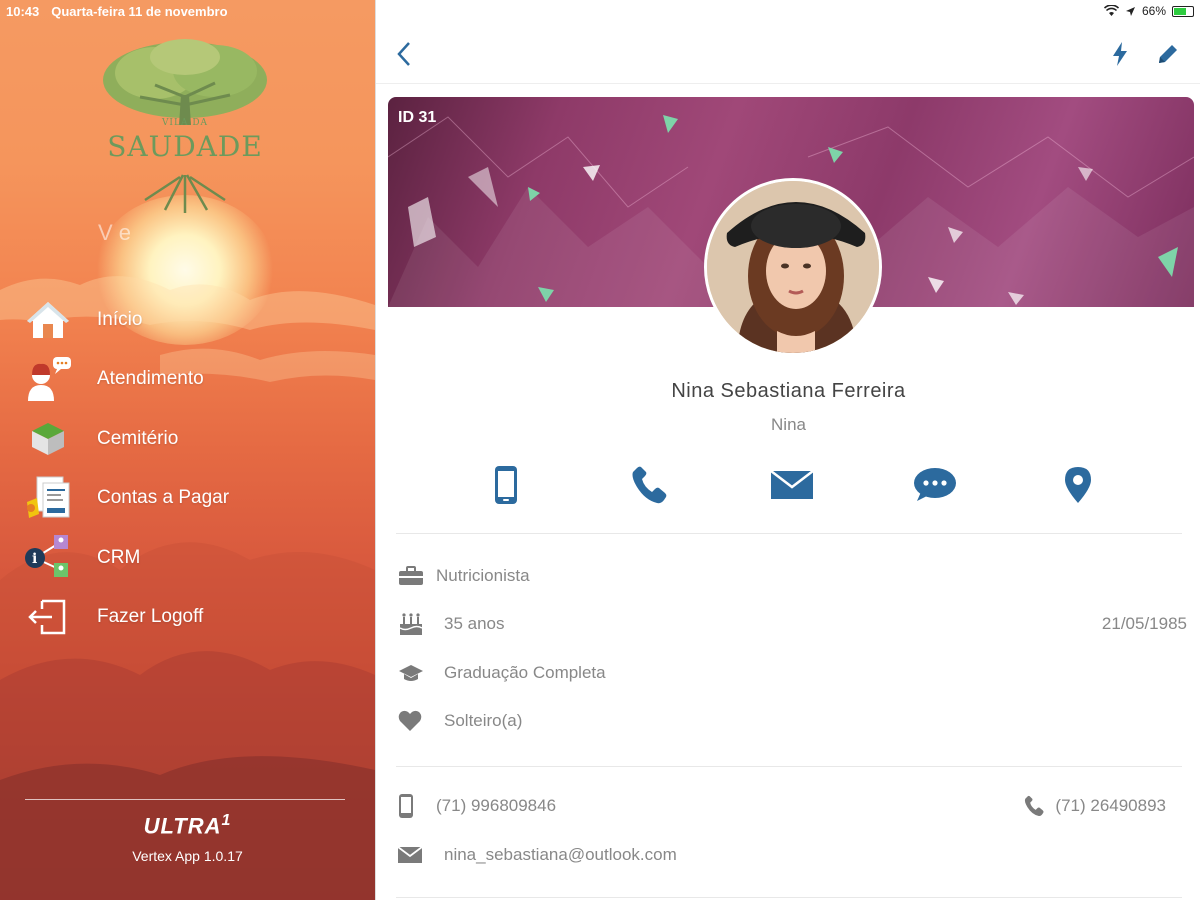  I want to click on svg-text: i, so click(34, 559).